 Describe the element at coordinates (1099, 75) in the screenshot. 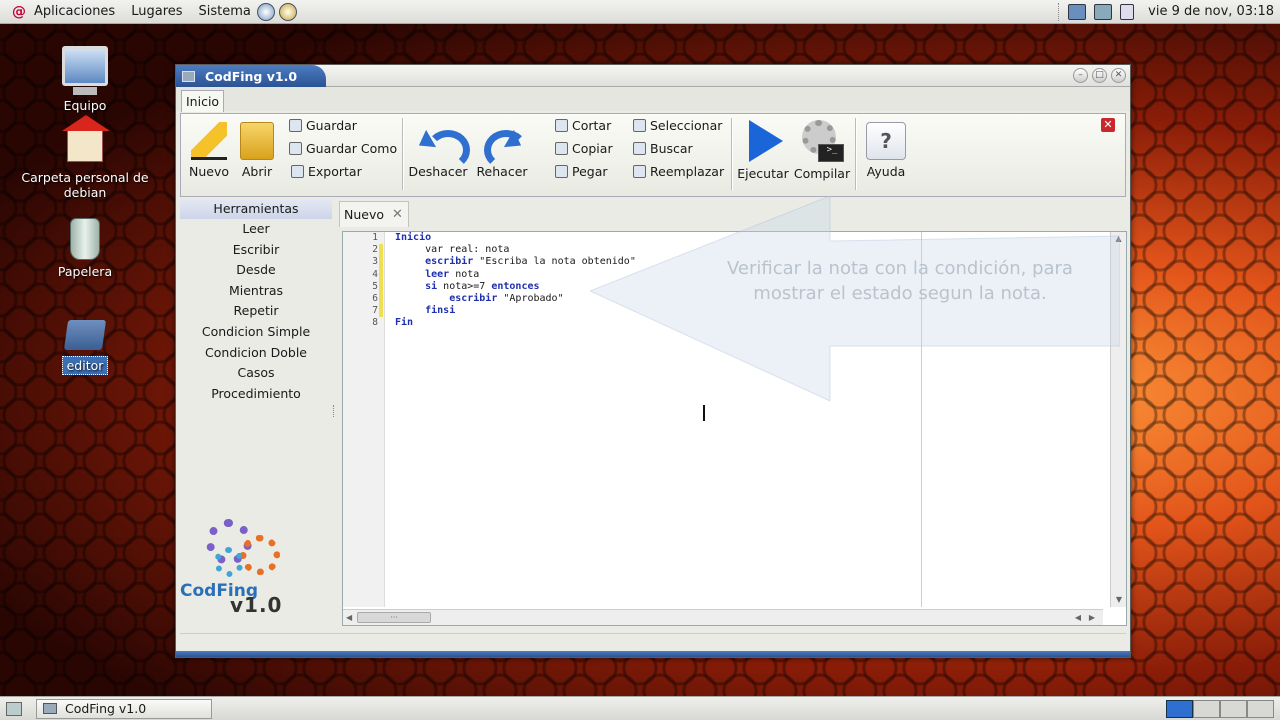

I see `maximize-button: □` at that location.